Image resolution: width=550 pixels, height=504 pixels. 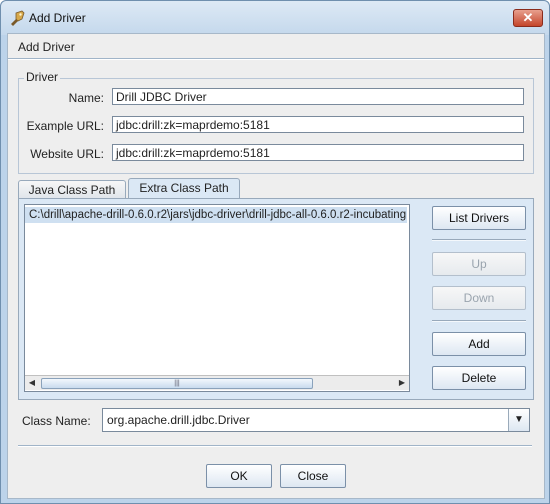 I want to click on dialog-header-label: Add Driver, so click(x=46, y=47).